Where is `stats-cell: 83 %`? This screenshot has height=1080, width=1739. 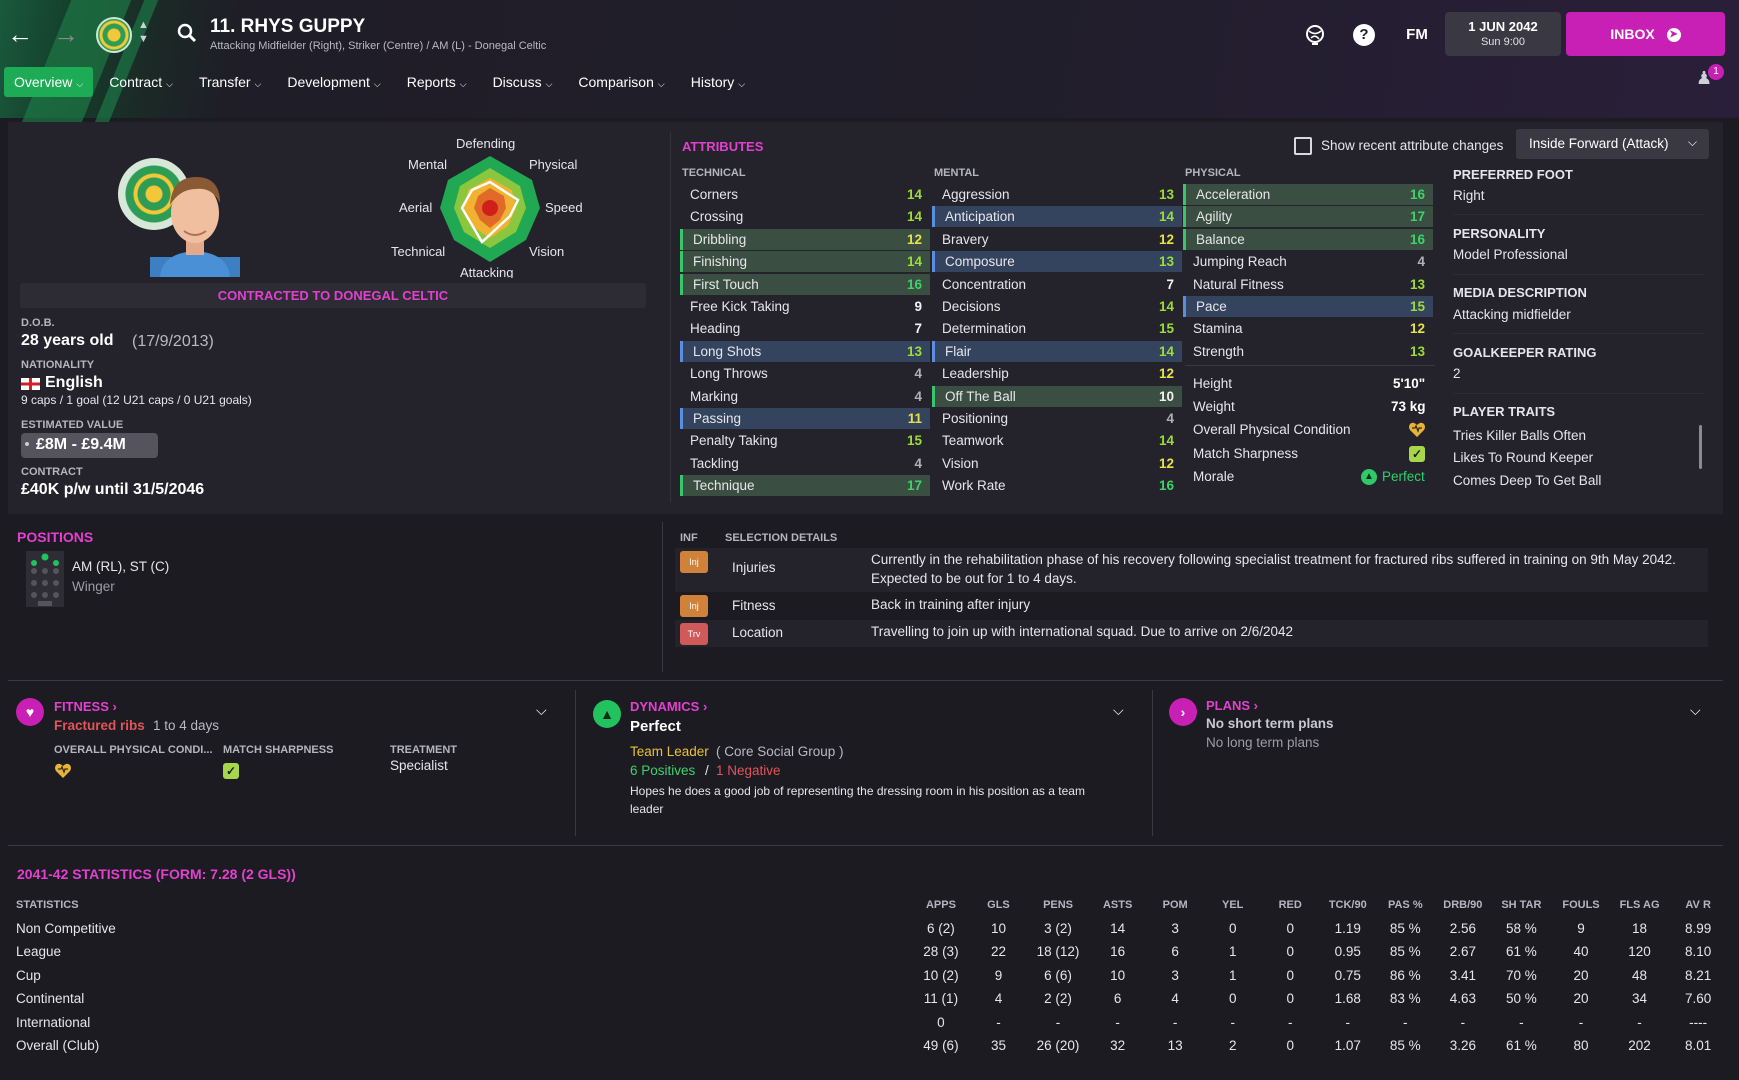
stats-cell: 83 % is located at coordinates (1405, 999).